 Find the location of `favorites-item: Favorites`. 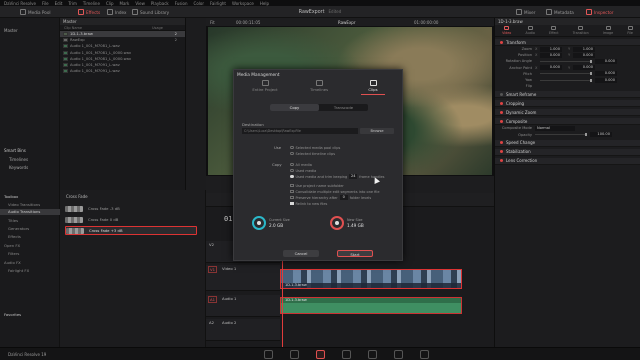

favorites-item: Favorites is located at coordinates (12, 314).